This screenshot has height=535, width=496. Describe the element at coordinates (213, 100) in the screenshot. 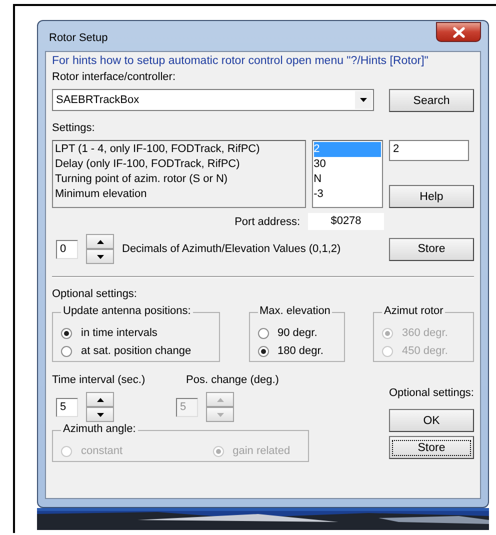

I see `controller-dropdown: SAEBRTrackBox` at that location.